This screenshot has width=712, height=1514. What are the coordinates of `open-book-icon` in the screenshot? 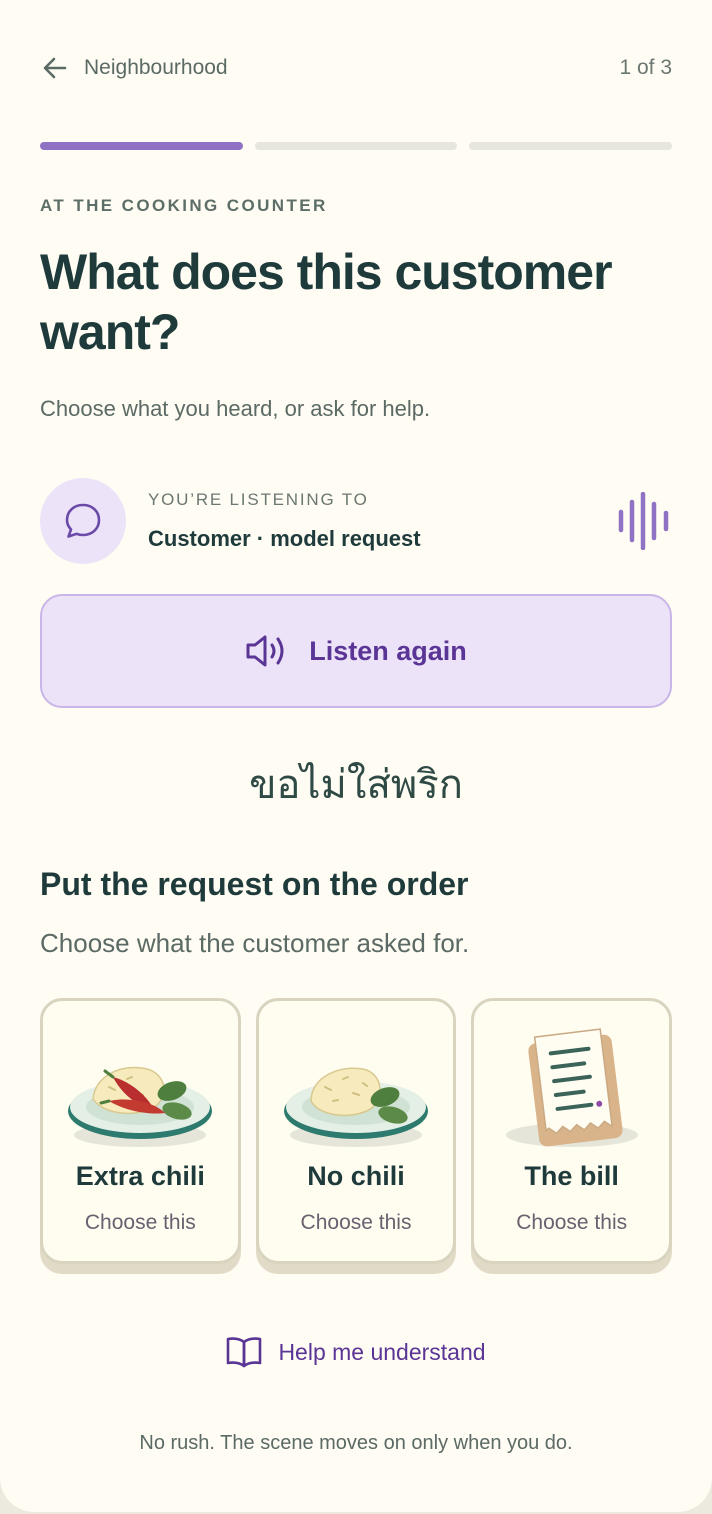 It's located at (244, 1352).